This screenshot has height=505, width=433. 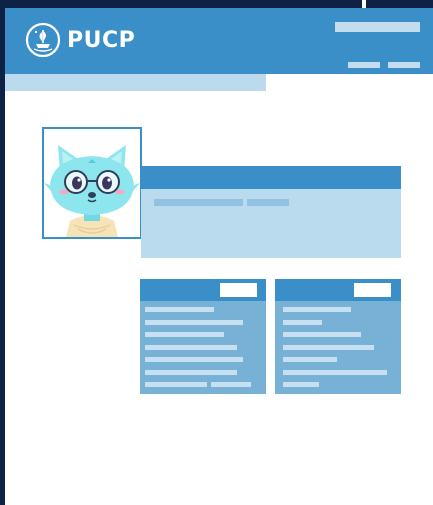 What do you see at coordinates (135, 82) in the screenshot?
I see `breadcrumb-bar` at bounding box center [135, 82].